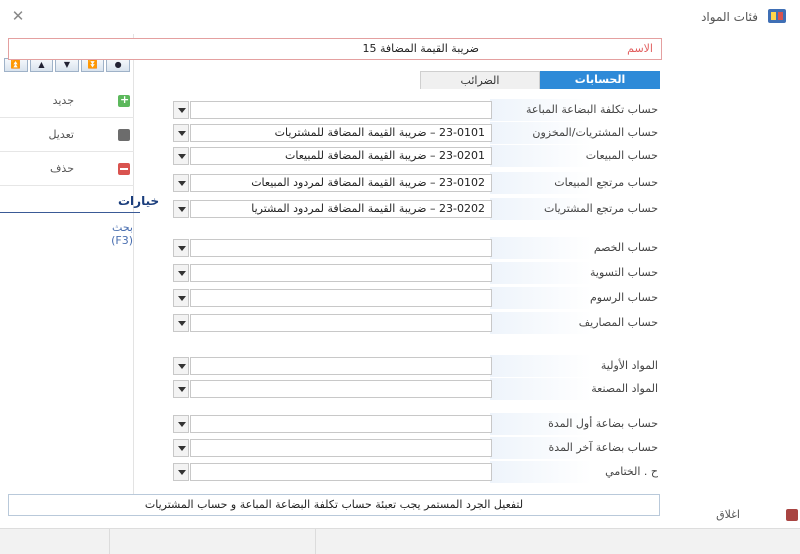  I want to click on closing-stock-account-select, so click(341, 448).